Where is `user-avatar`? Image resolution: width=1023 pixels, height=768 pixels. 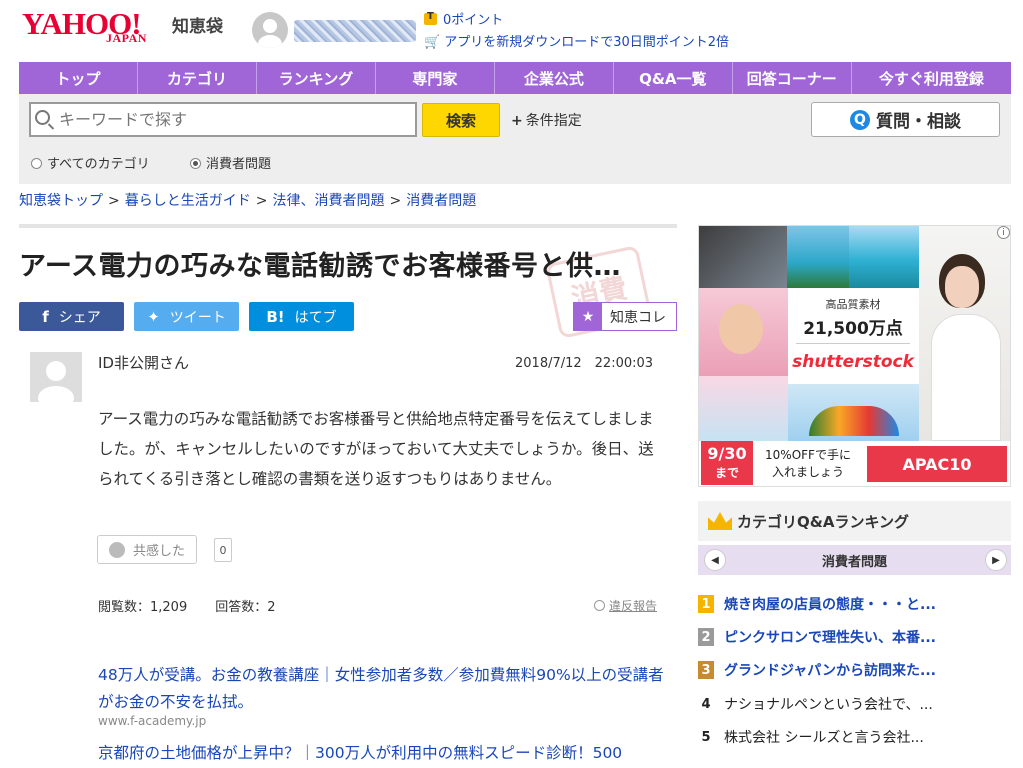
user-avatar is located at coordinates (270, 30).